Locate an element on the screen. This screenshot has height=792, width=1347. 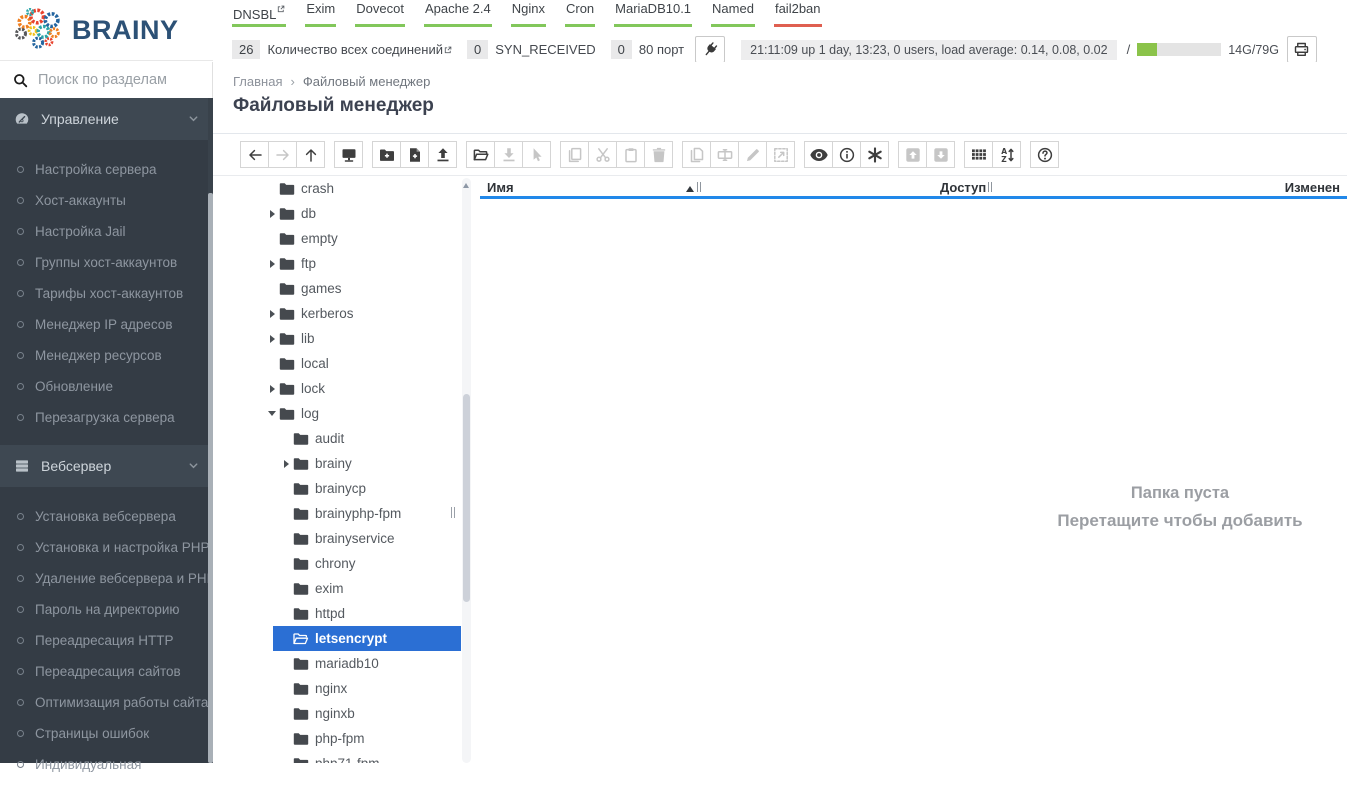
service-link-dnsbl: DNSBL is located at coordinates (259, 14).